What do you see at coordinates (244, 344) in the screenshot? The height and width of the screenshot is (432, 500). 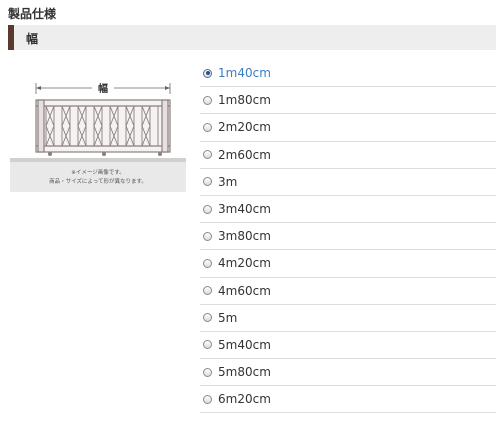 I see `width-option-label: 5m40cm` at bounding box center [244, 344].